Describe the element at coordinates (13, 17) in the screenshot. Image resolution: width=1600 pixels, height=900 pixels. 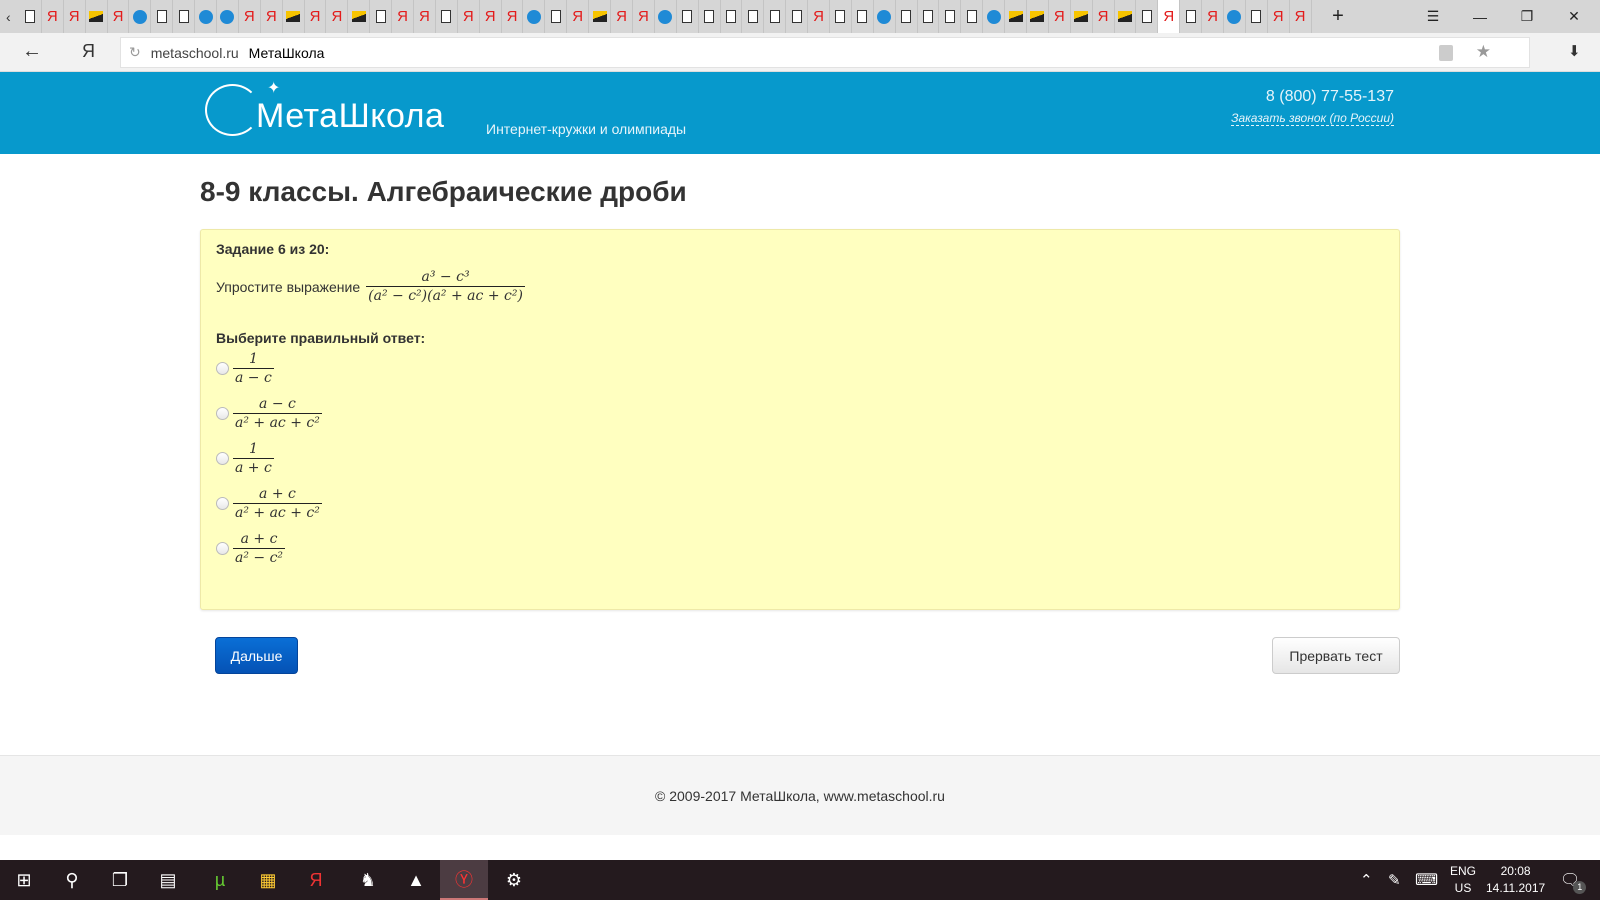
I see `tabs-scroll-left: ‹` at that location.